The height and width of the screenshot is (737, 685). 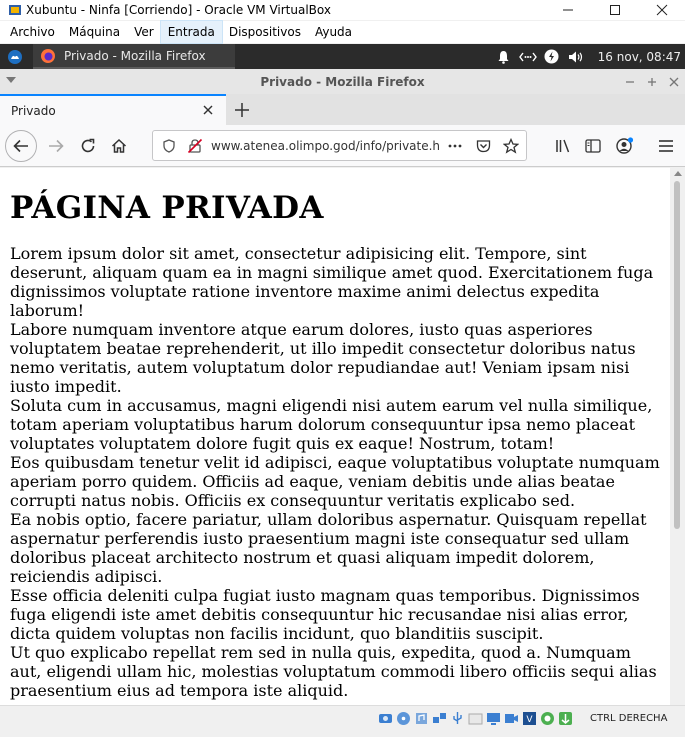 I want to click on menu-ver: Ver, so click(x=144, y=32).